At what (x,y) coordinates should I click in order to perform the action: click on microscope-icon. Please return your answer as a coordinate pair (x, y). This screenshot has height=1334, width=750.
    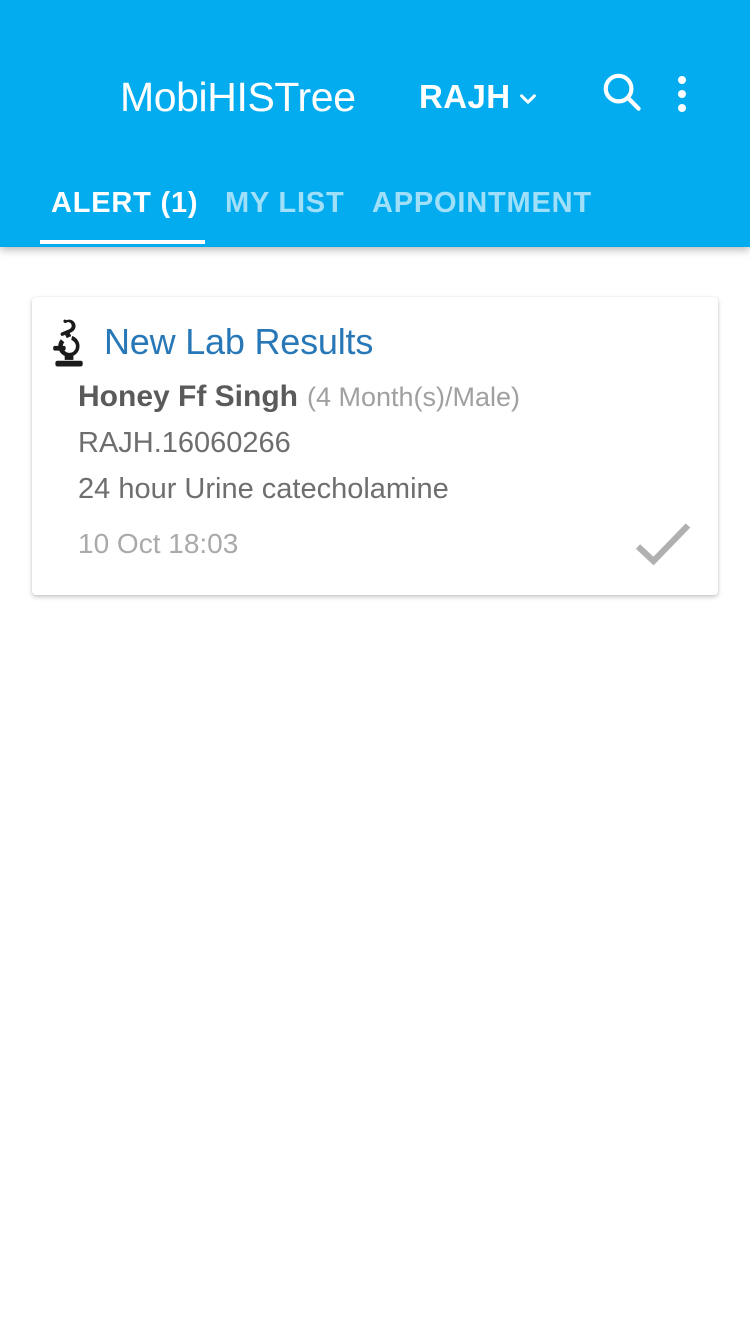
    Looking at the image, I should click on (69, 342).